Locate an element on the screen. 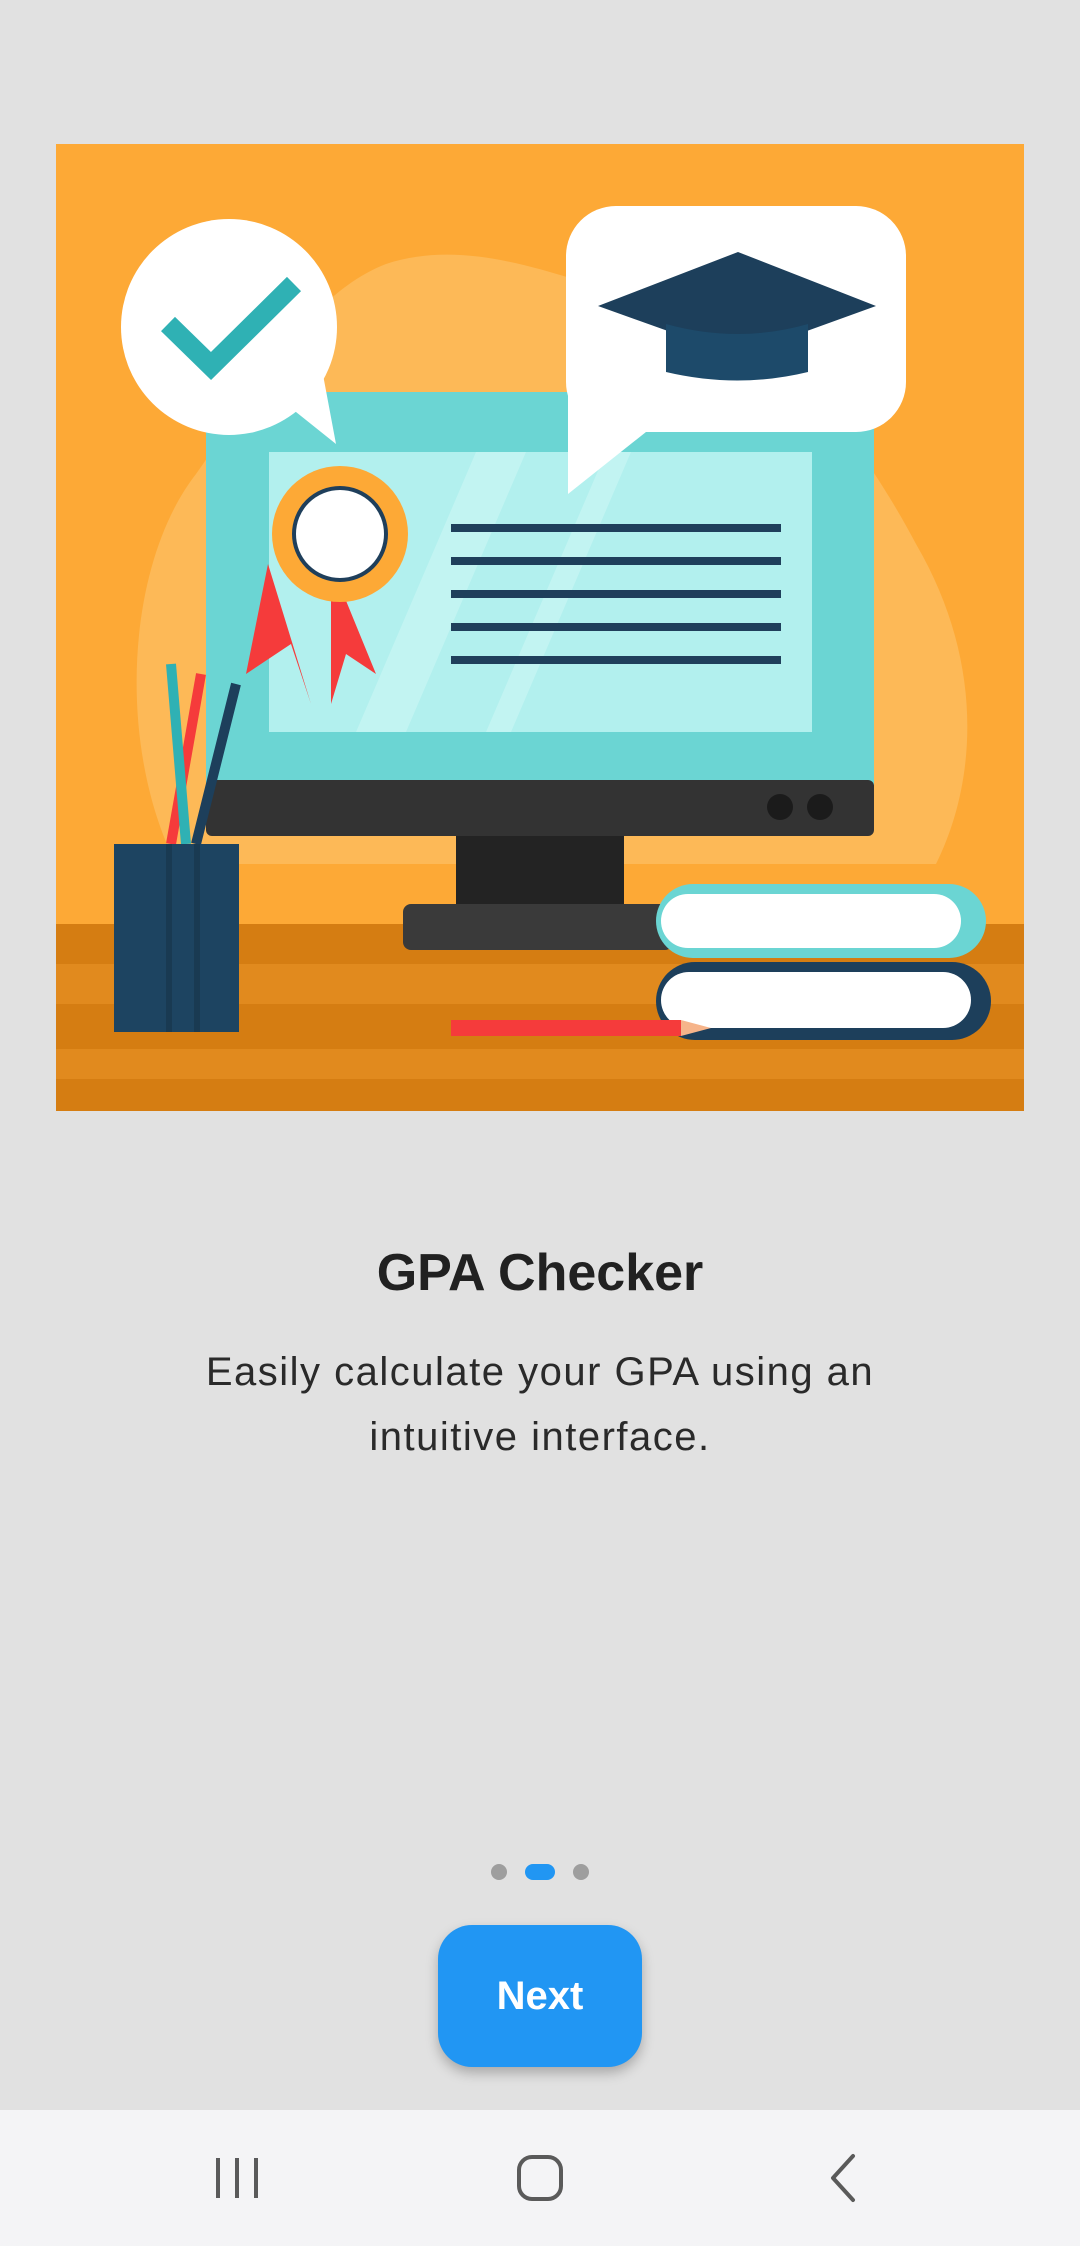  system-navigation-bar is located at coordinates (540, 2178).